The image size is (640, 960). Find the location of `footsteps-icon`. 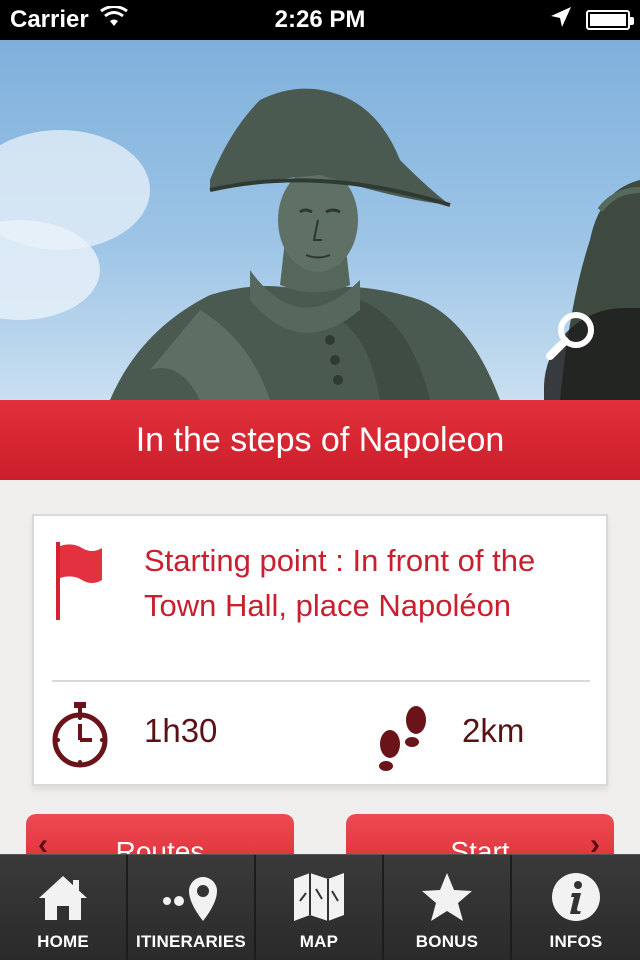

footsteps-icon is located at coordinates (403, 738).